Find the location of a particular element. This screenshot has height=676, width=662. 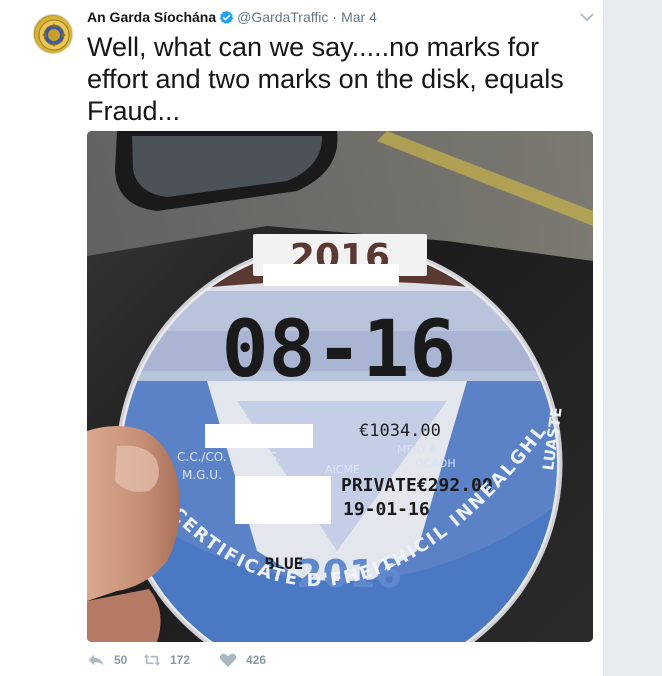

disc-expiry-date: 08-16 is located at coordinates (339, 350).